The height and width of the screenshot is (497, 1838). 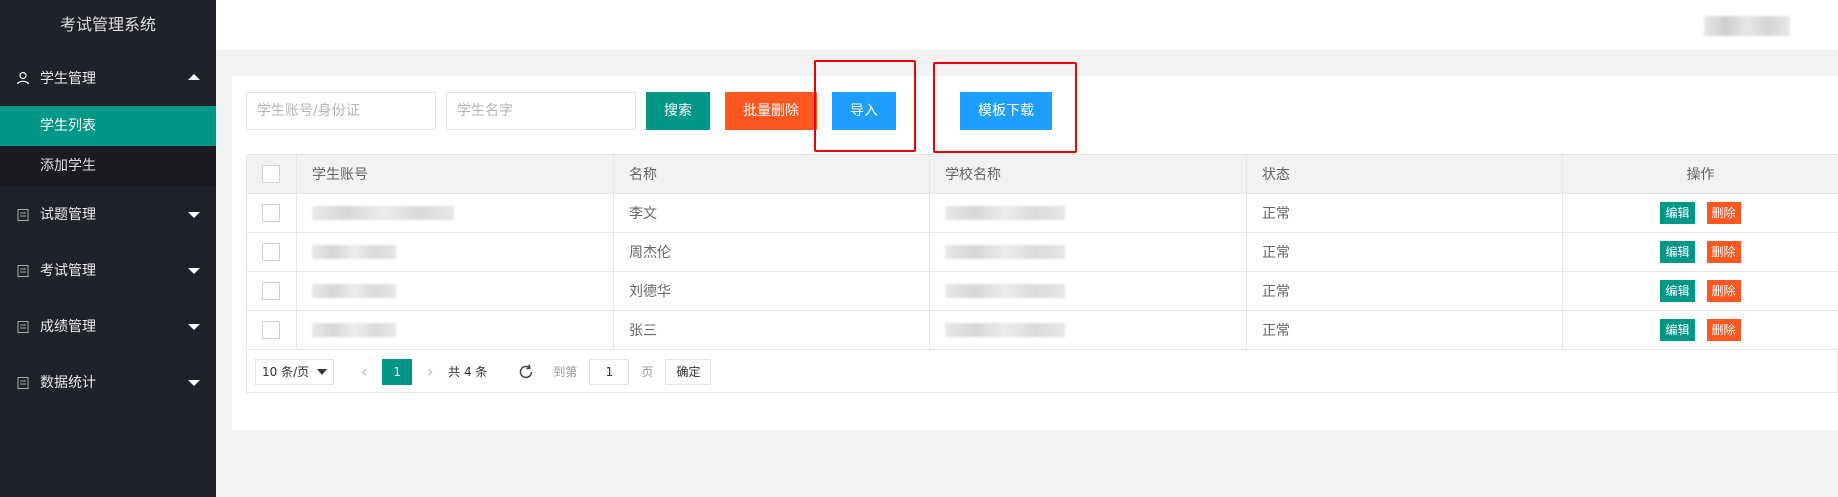 What do you see at coordinates (468, 372) in the screenshot?
I see `total-count: 共 4 条` at bounding box center [468, 372].